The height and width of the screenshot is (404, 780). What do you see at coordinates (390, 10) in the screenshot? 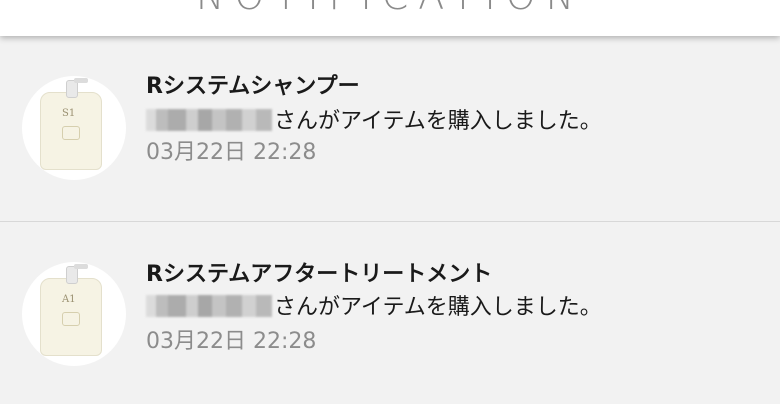
I see `page-title: NOTIFICATION` at bounding box center [390, 10].